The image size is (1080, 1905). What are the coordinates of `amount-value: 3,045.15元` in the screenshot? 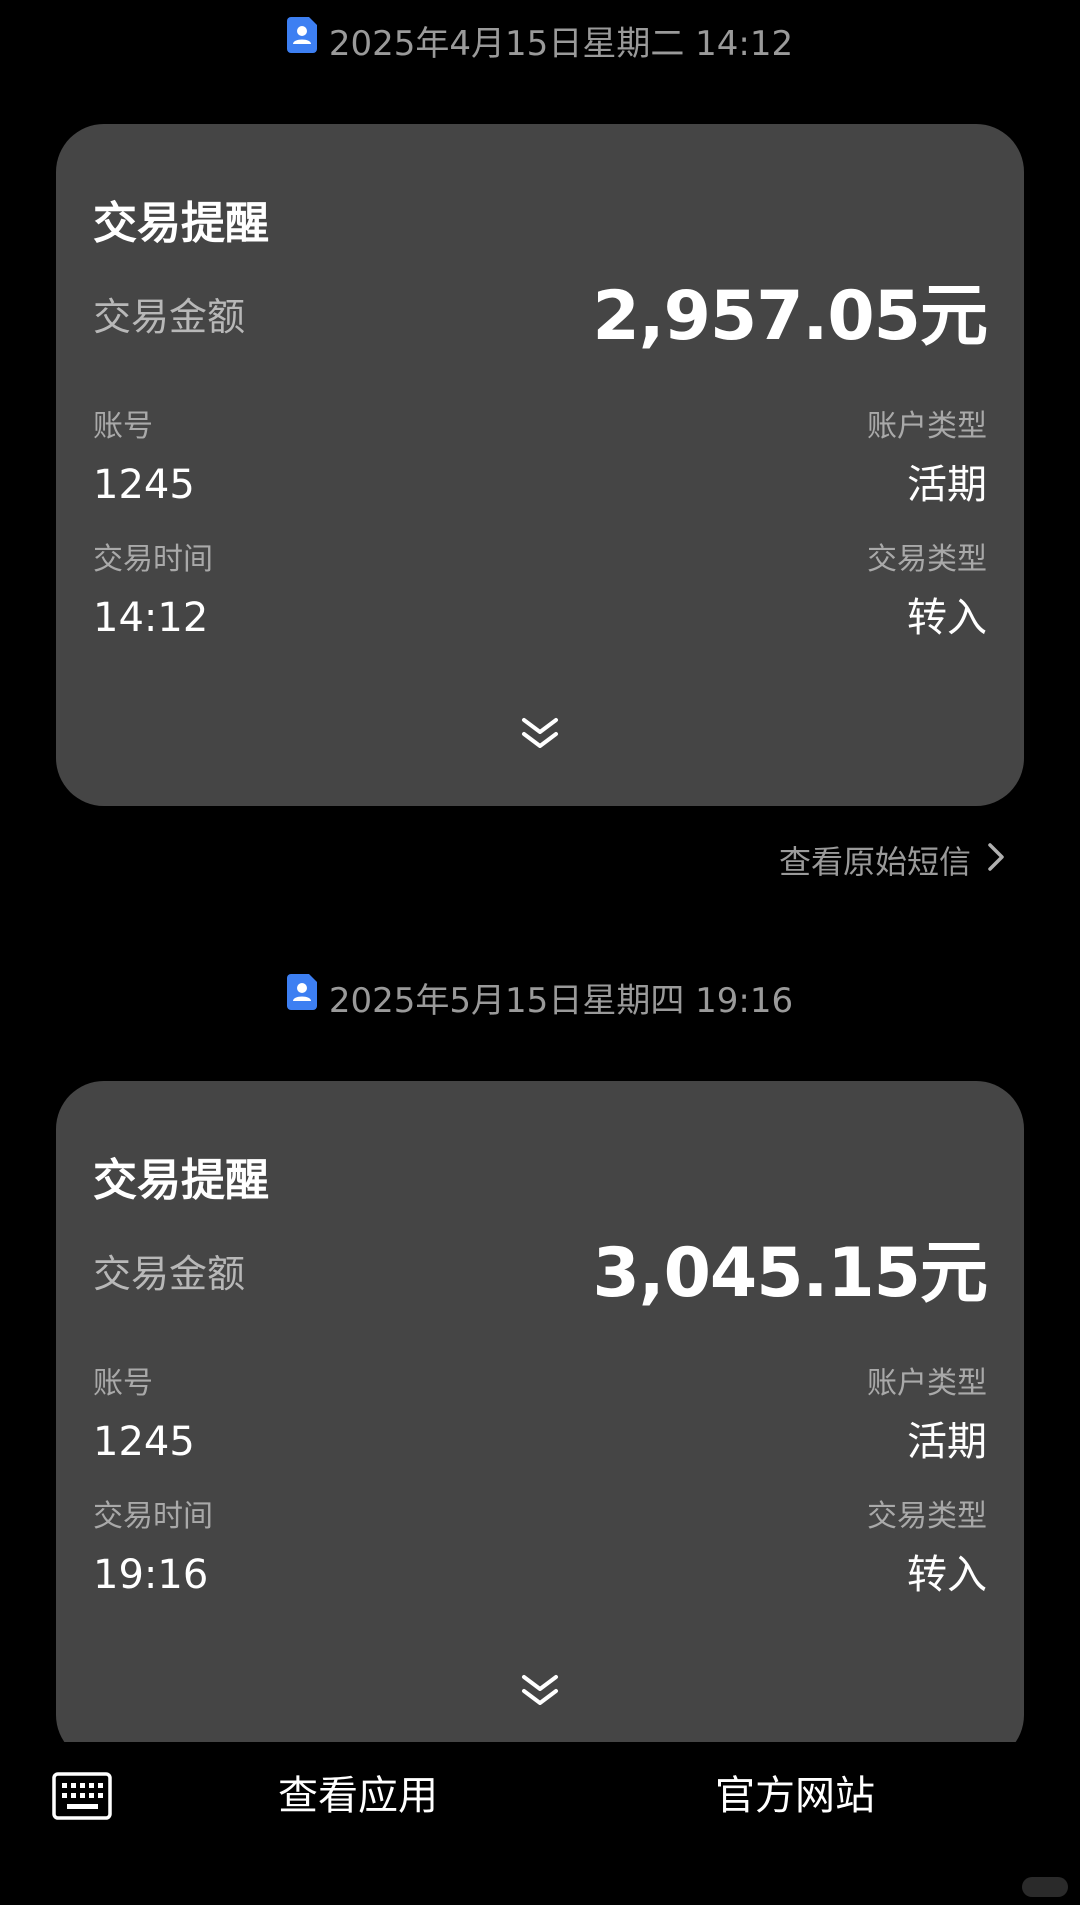 It's located at (790, 1273).